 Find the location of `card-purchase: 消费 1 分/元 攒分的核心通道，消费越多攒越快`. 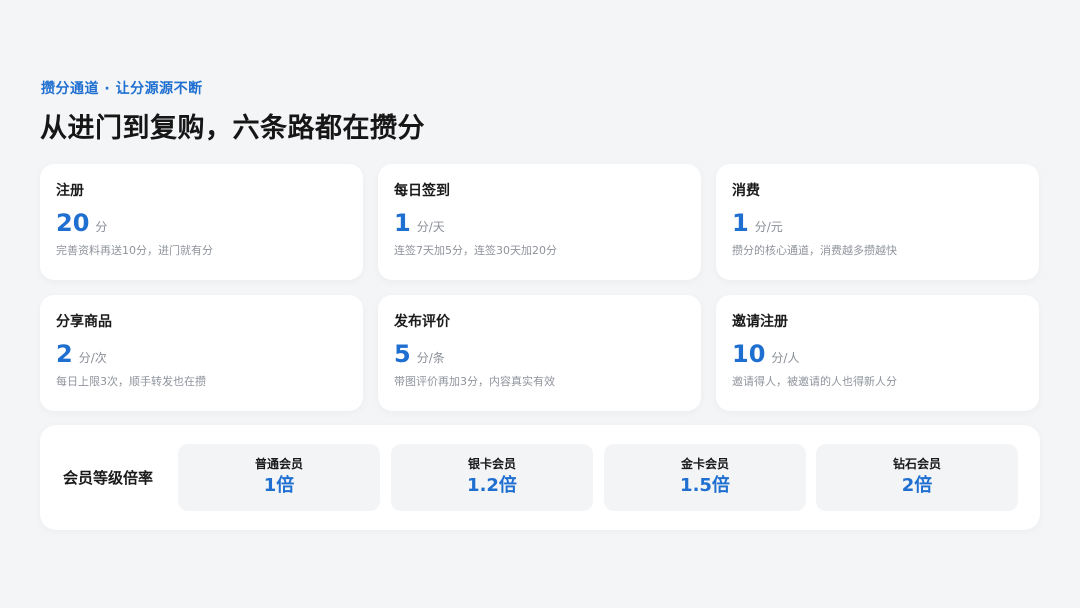

card-purchase: 消费 1 分/元 攒分的核心通道，消费越多攒越快 is located at coordinates (877, 222).